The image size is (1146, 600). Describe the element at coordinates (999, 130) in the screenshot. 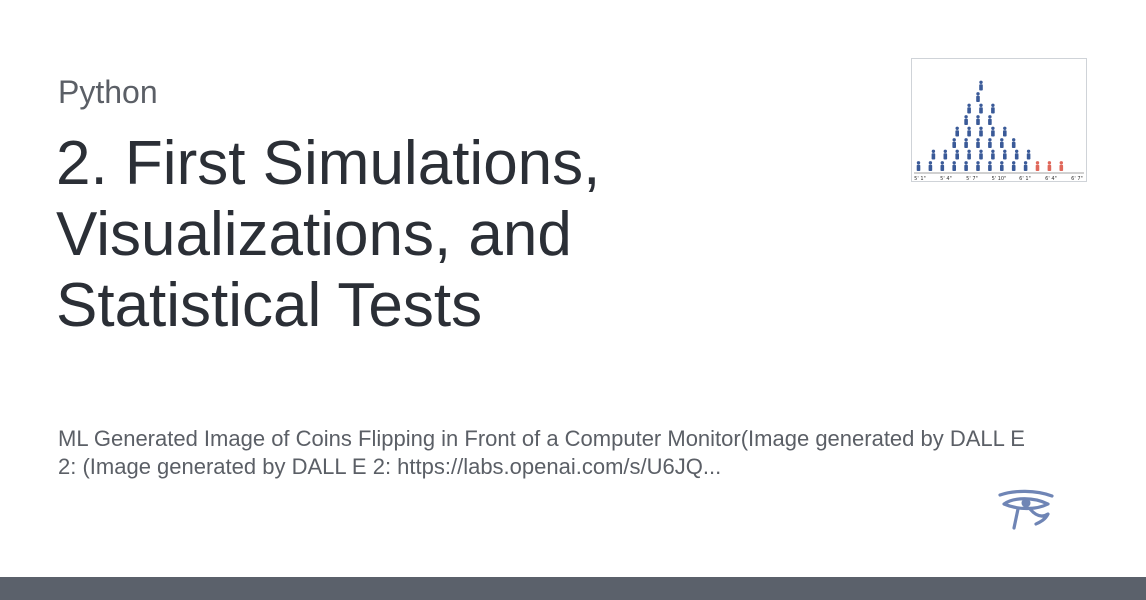

I see `height-distribution-figure: 5' 1" 5' 4" 5' 7" 5' 10" 6' 1" 6' 4" 6' 7"` at that location.